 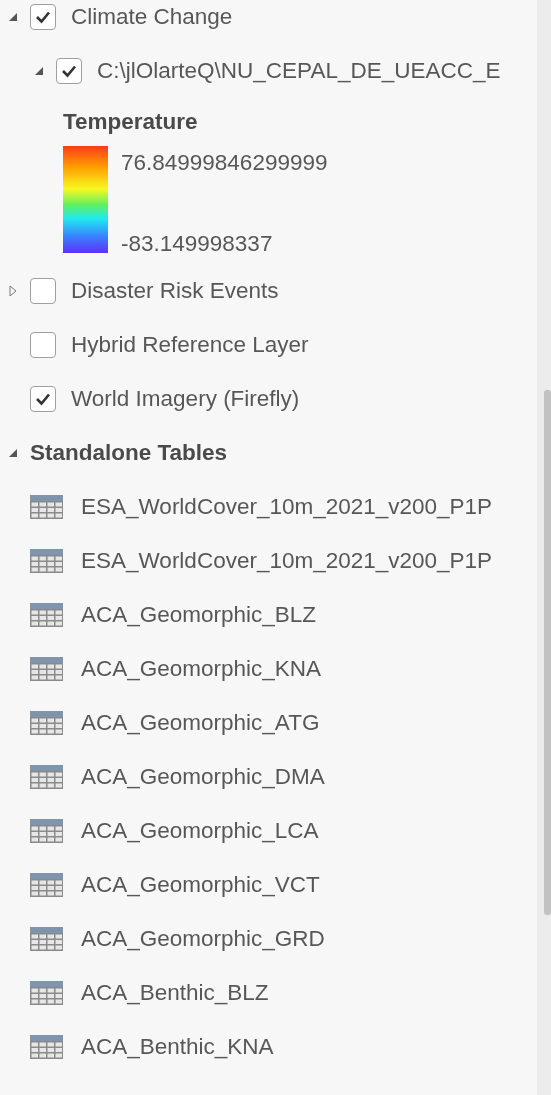 What do you see at coordinates (175, 993) in the screenshot?
I see `table-name: ACA_Benthic_BLZ` at bounding box center [175, 993].